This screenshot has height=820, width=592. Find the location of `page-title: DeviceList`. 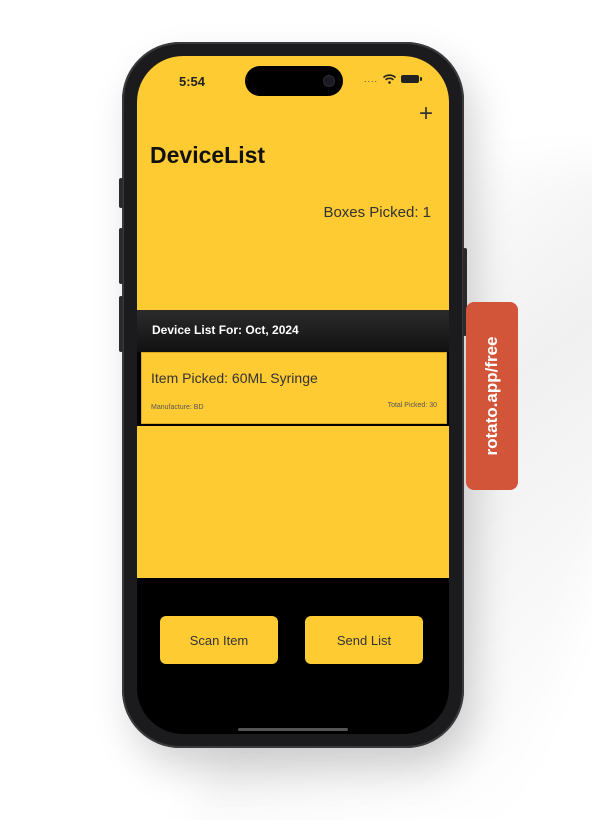

page-title: DeviceList is located at coordinates (208, 155).